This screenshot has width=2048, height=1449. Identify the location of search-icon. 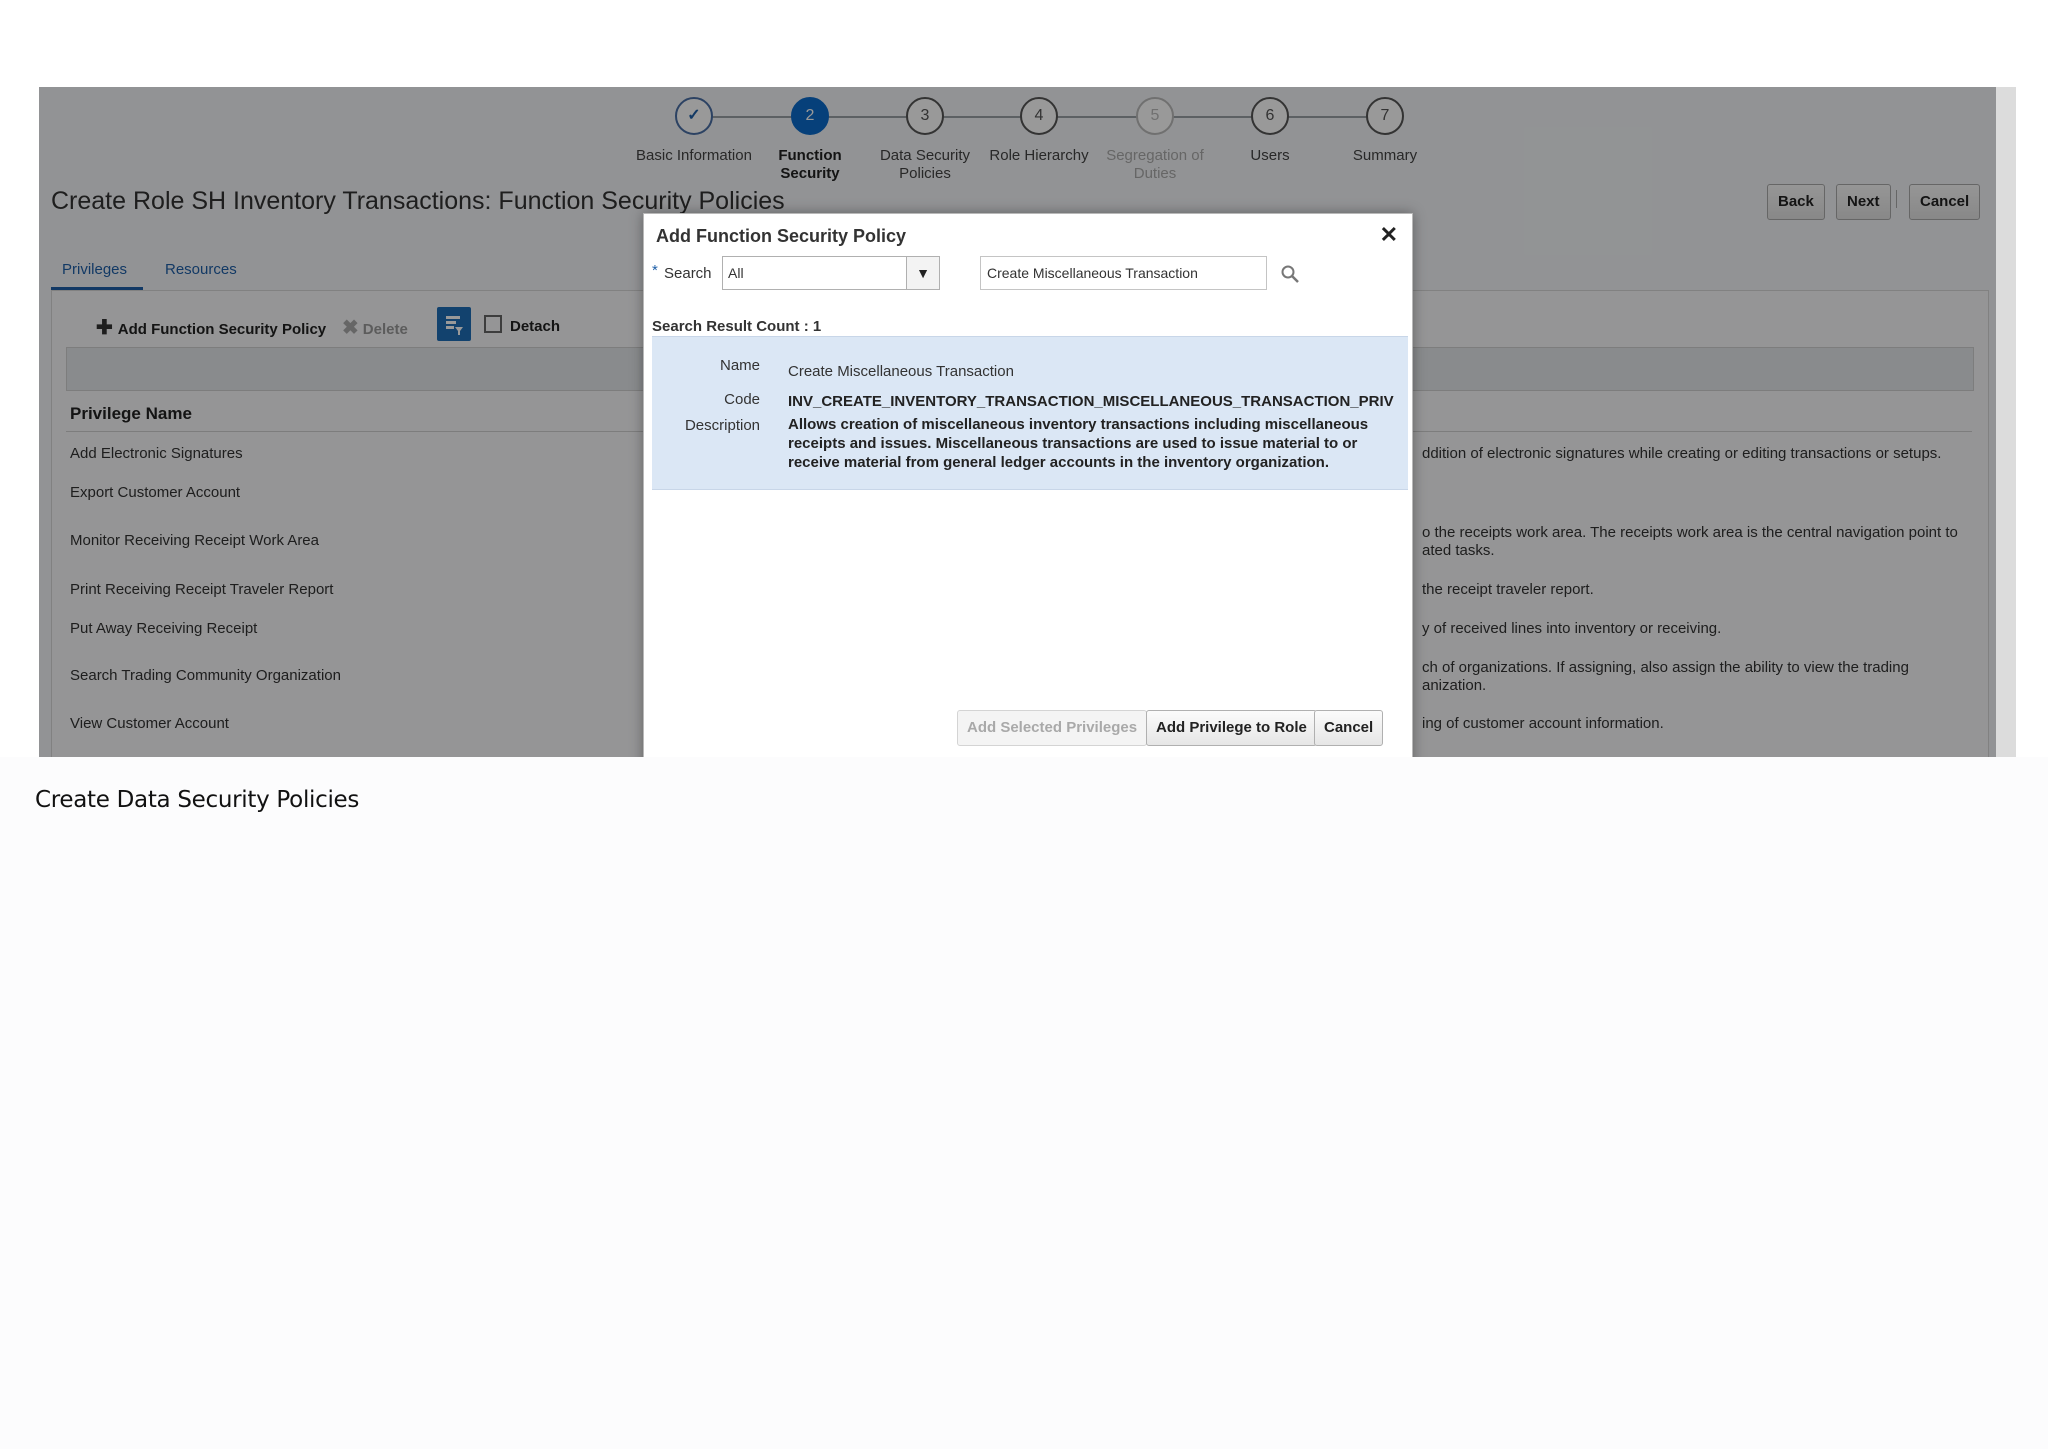
(1290, 274).